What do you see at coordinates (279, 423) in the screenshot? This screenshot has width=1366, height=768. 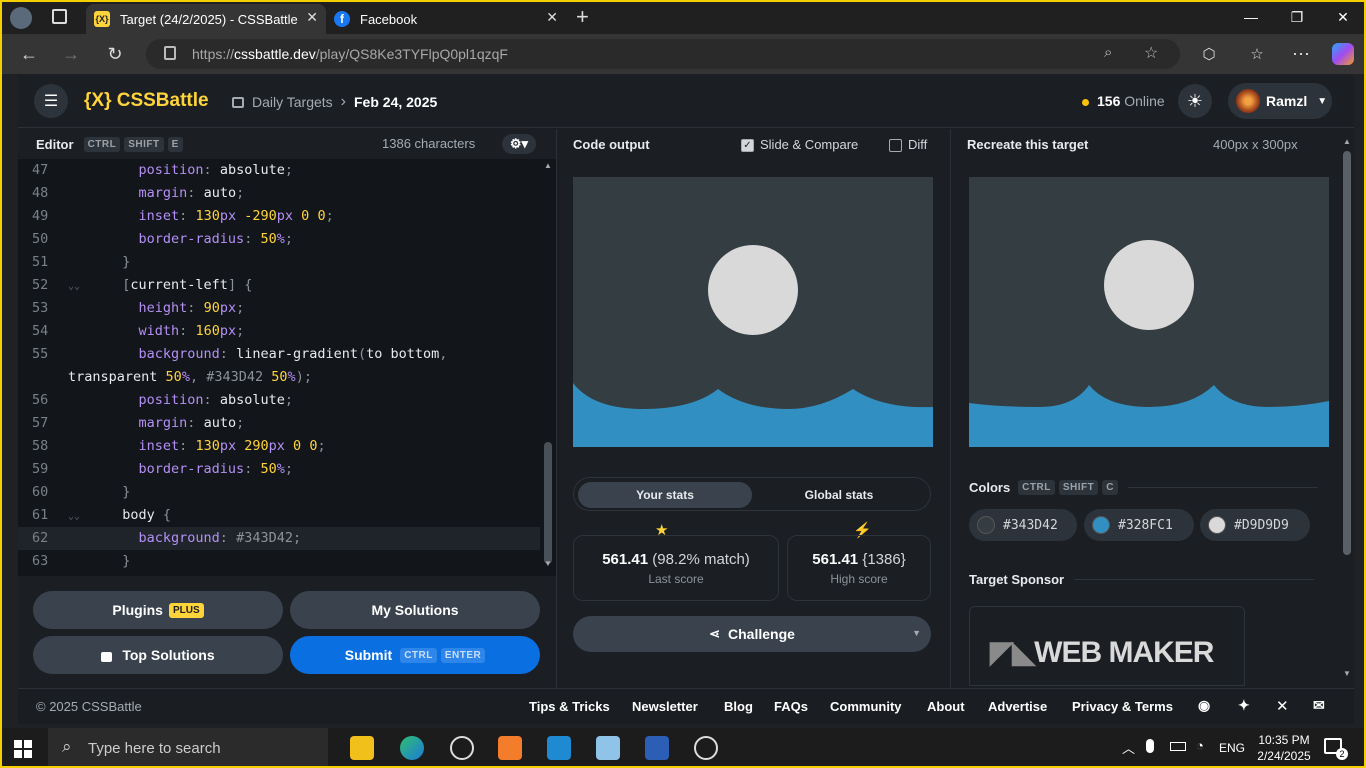 I see `code-line: 57 margin: auto;` at bounding box center [279, 423].